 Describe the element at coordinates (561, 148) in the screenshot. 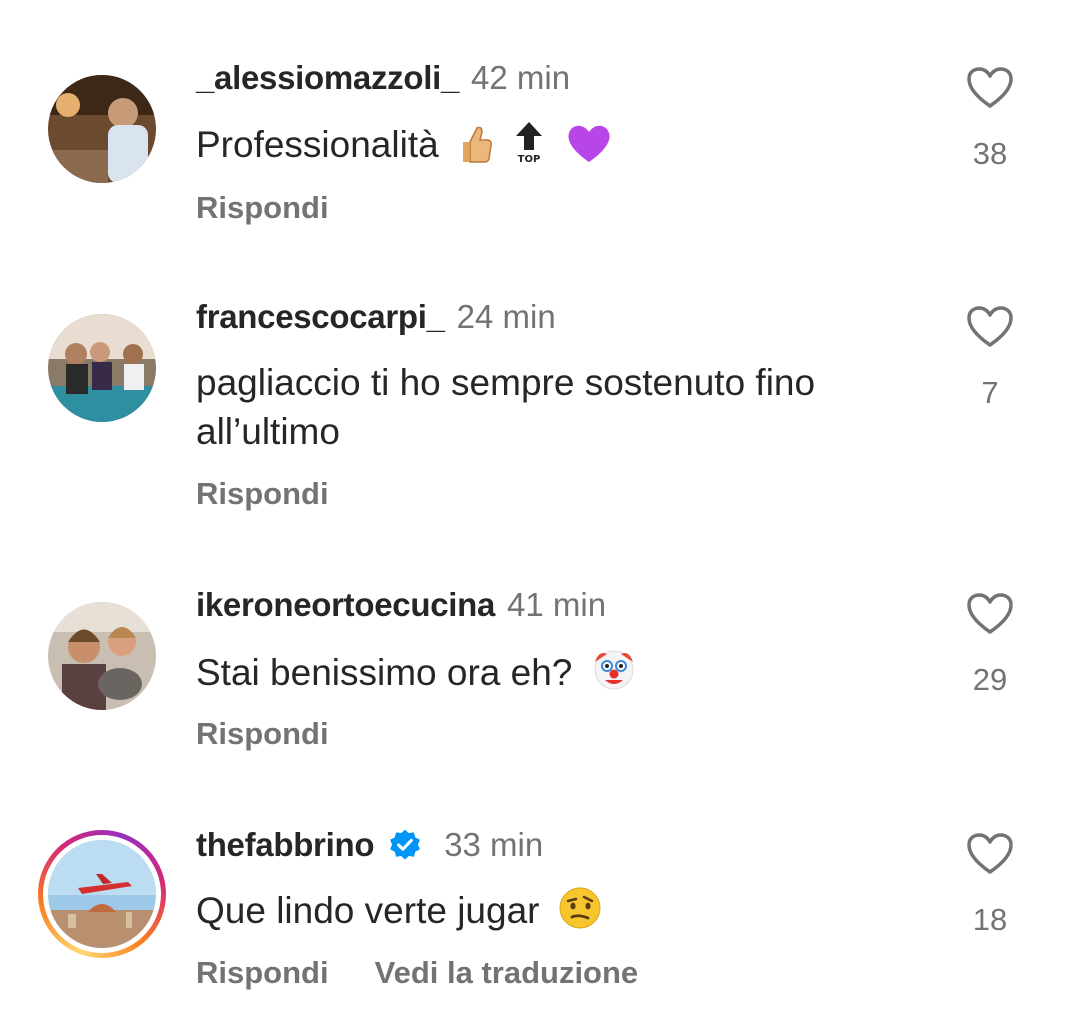

I see `comment-text-block: Professionalità TOP` at that location.